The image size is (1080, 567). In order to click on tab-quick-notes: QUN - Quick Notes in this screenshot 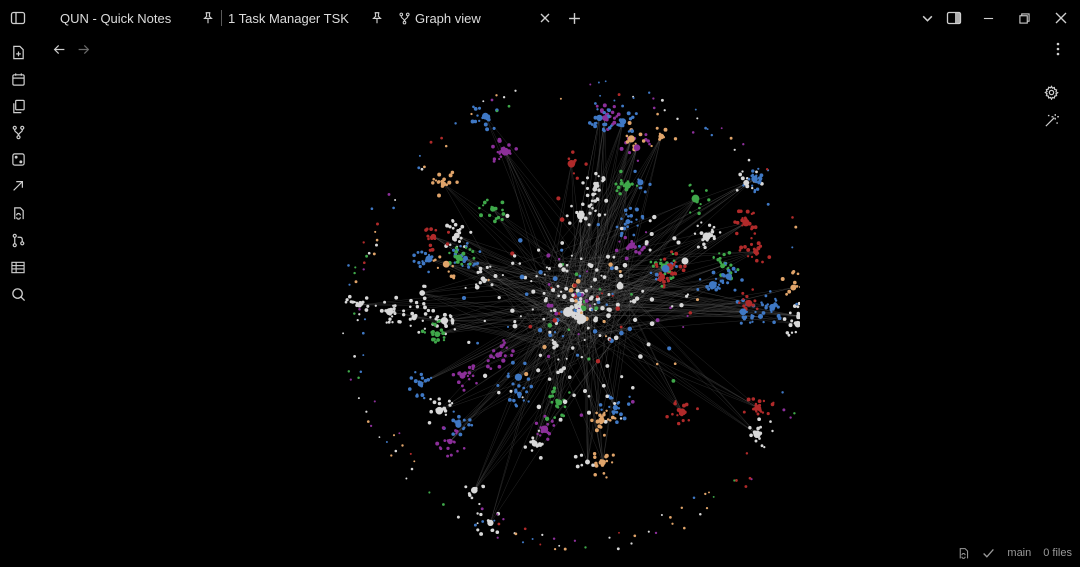, I will do `click(115, 18)`.